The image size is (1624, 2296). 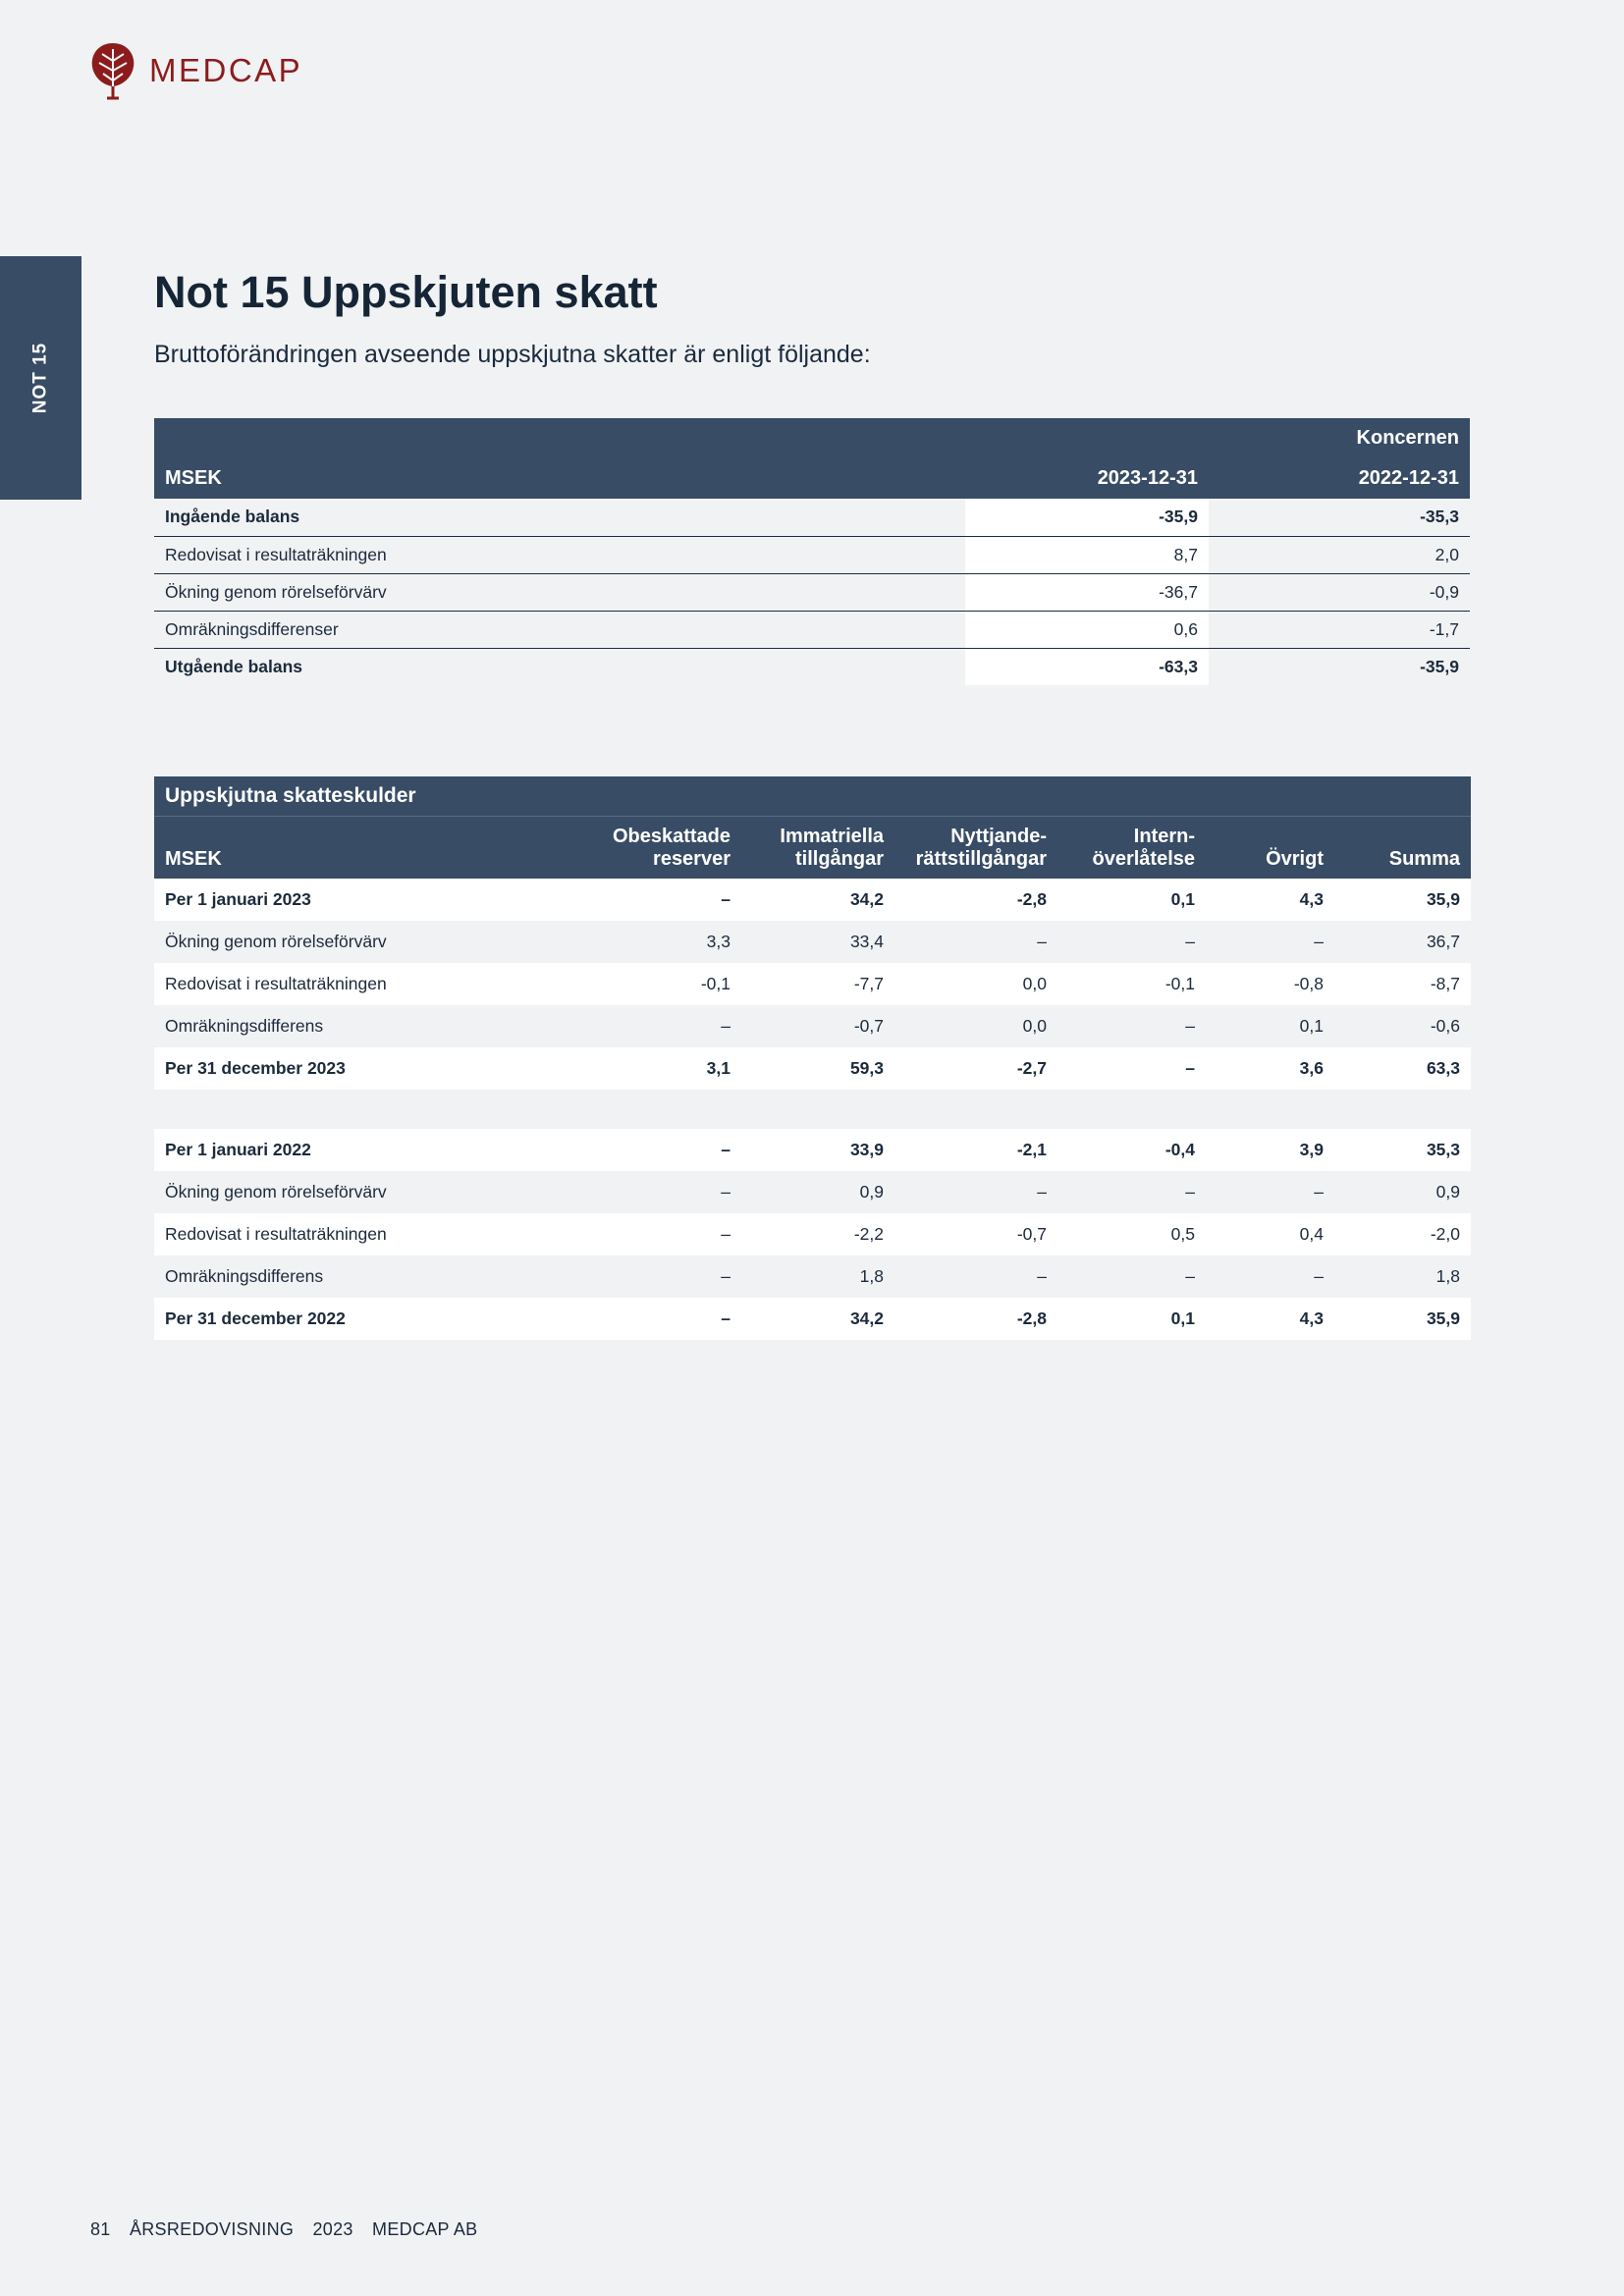 What do you see at coordinates (244, 1276) in the screenshot?
I see `row-label: Omräkningsdifferens` at bounding box center [244, 1276].